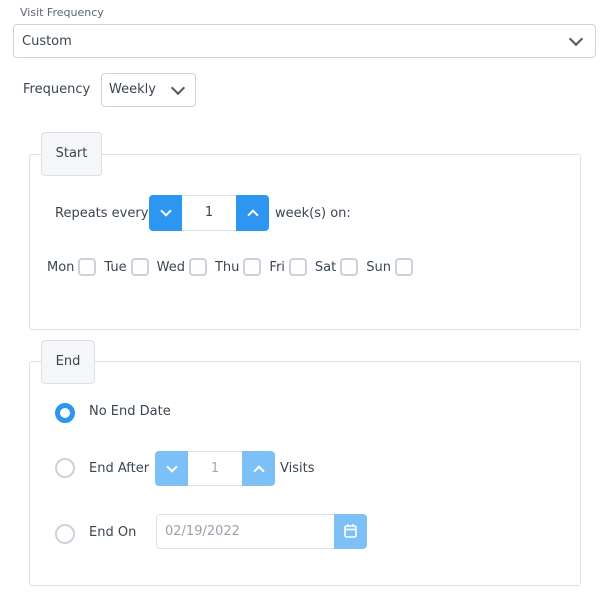 The width and height of the screenshot is (603, 602). I want to click on end-after-stepper: 1, so click(215, 468).